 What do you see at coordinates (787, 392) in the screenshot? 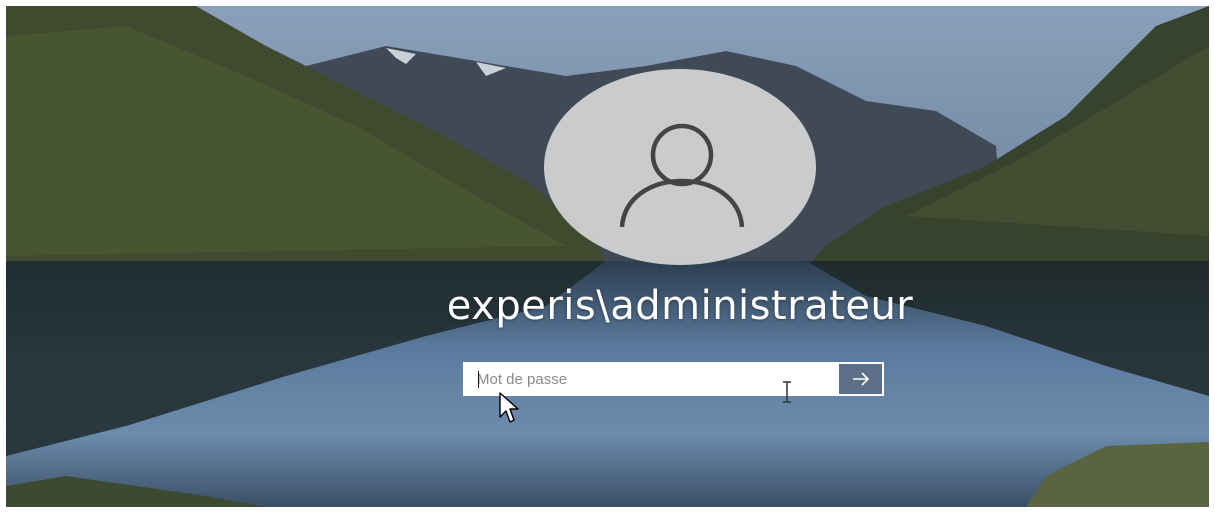
I see `ibeam-cursor-icon` at bounding box center [787, 392].